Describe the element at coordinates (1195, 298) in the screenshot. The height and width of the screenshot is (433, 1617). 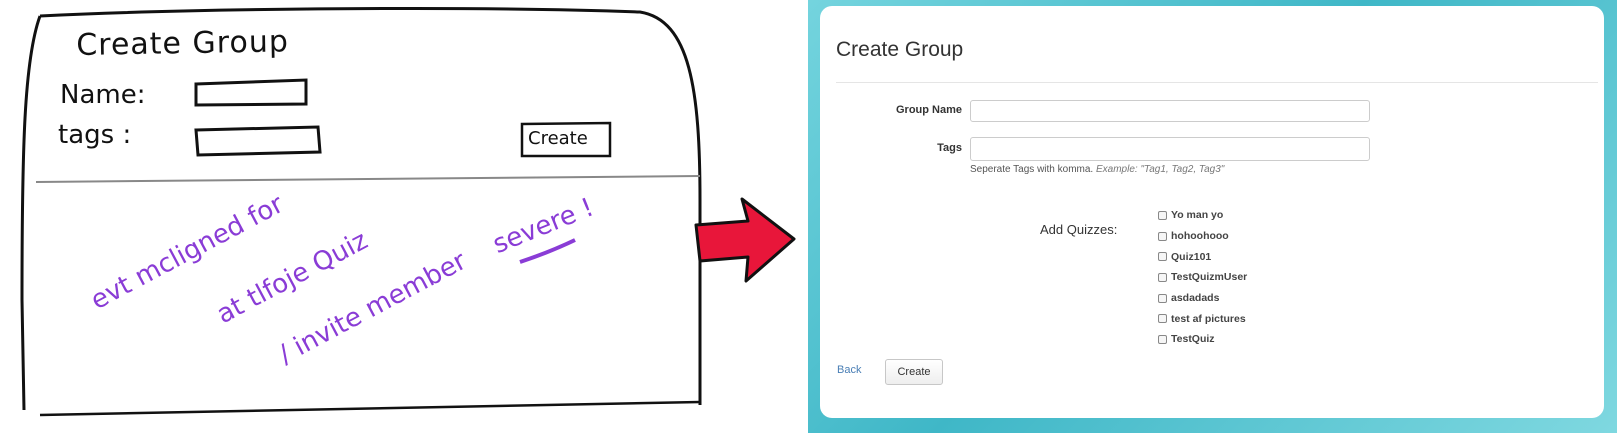
I see `quiz-option-label: asdadads` at that location.